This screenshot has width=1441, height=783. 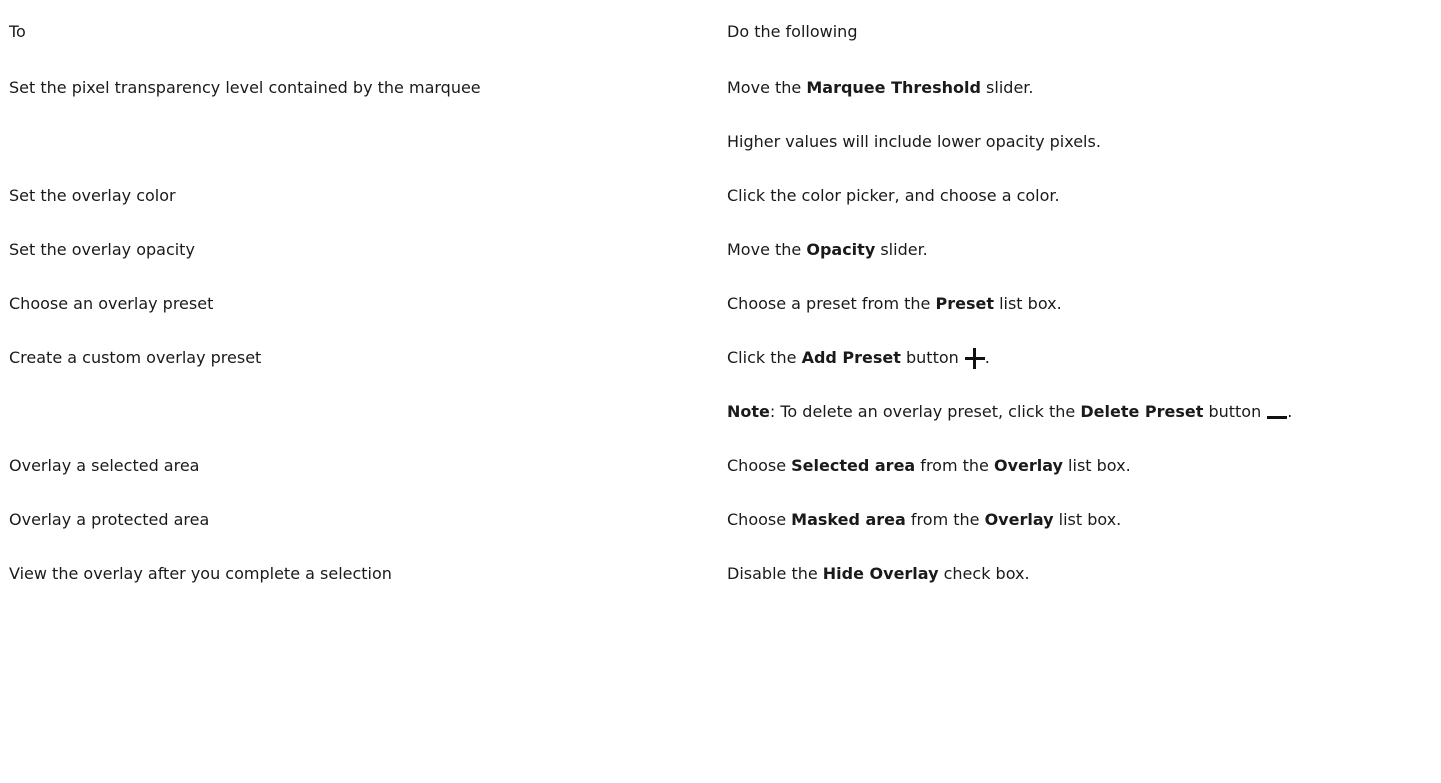 What do you see at coordinates (880, 573) in the screenshot?
I see `ui-term-hide-overlay: Hide Overlay` at bounding box center [880, 573].